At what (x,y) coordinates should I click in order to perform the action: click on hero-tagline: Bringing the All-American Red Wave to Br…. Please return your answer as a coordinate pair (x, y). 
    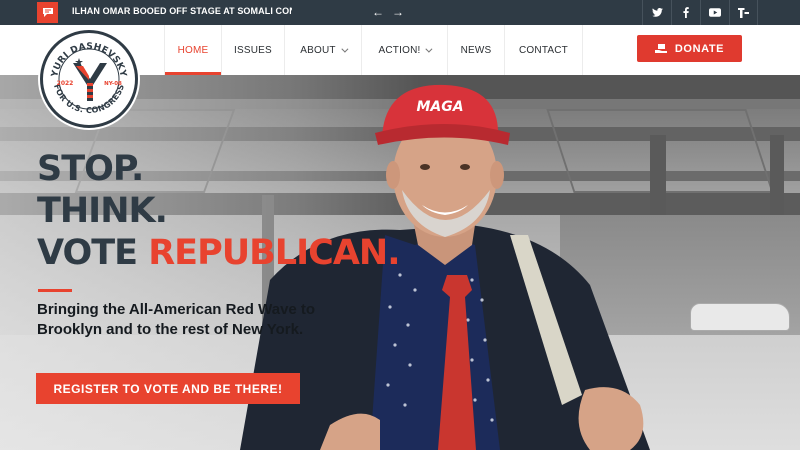
    Looking at the image, I should click on (176, 319).